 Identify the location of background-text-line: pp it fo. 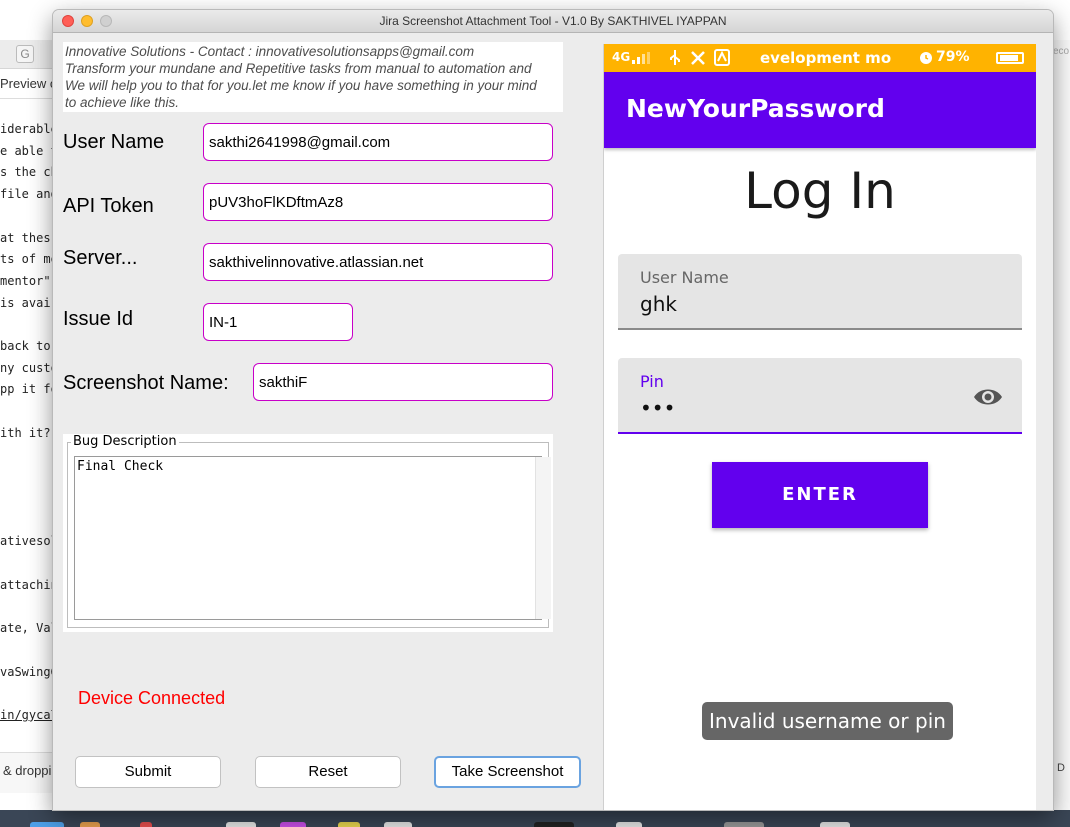
(29, 389).